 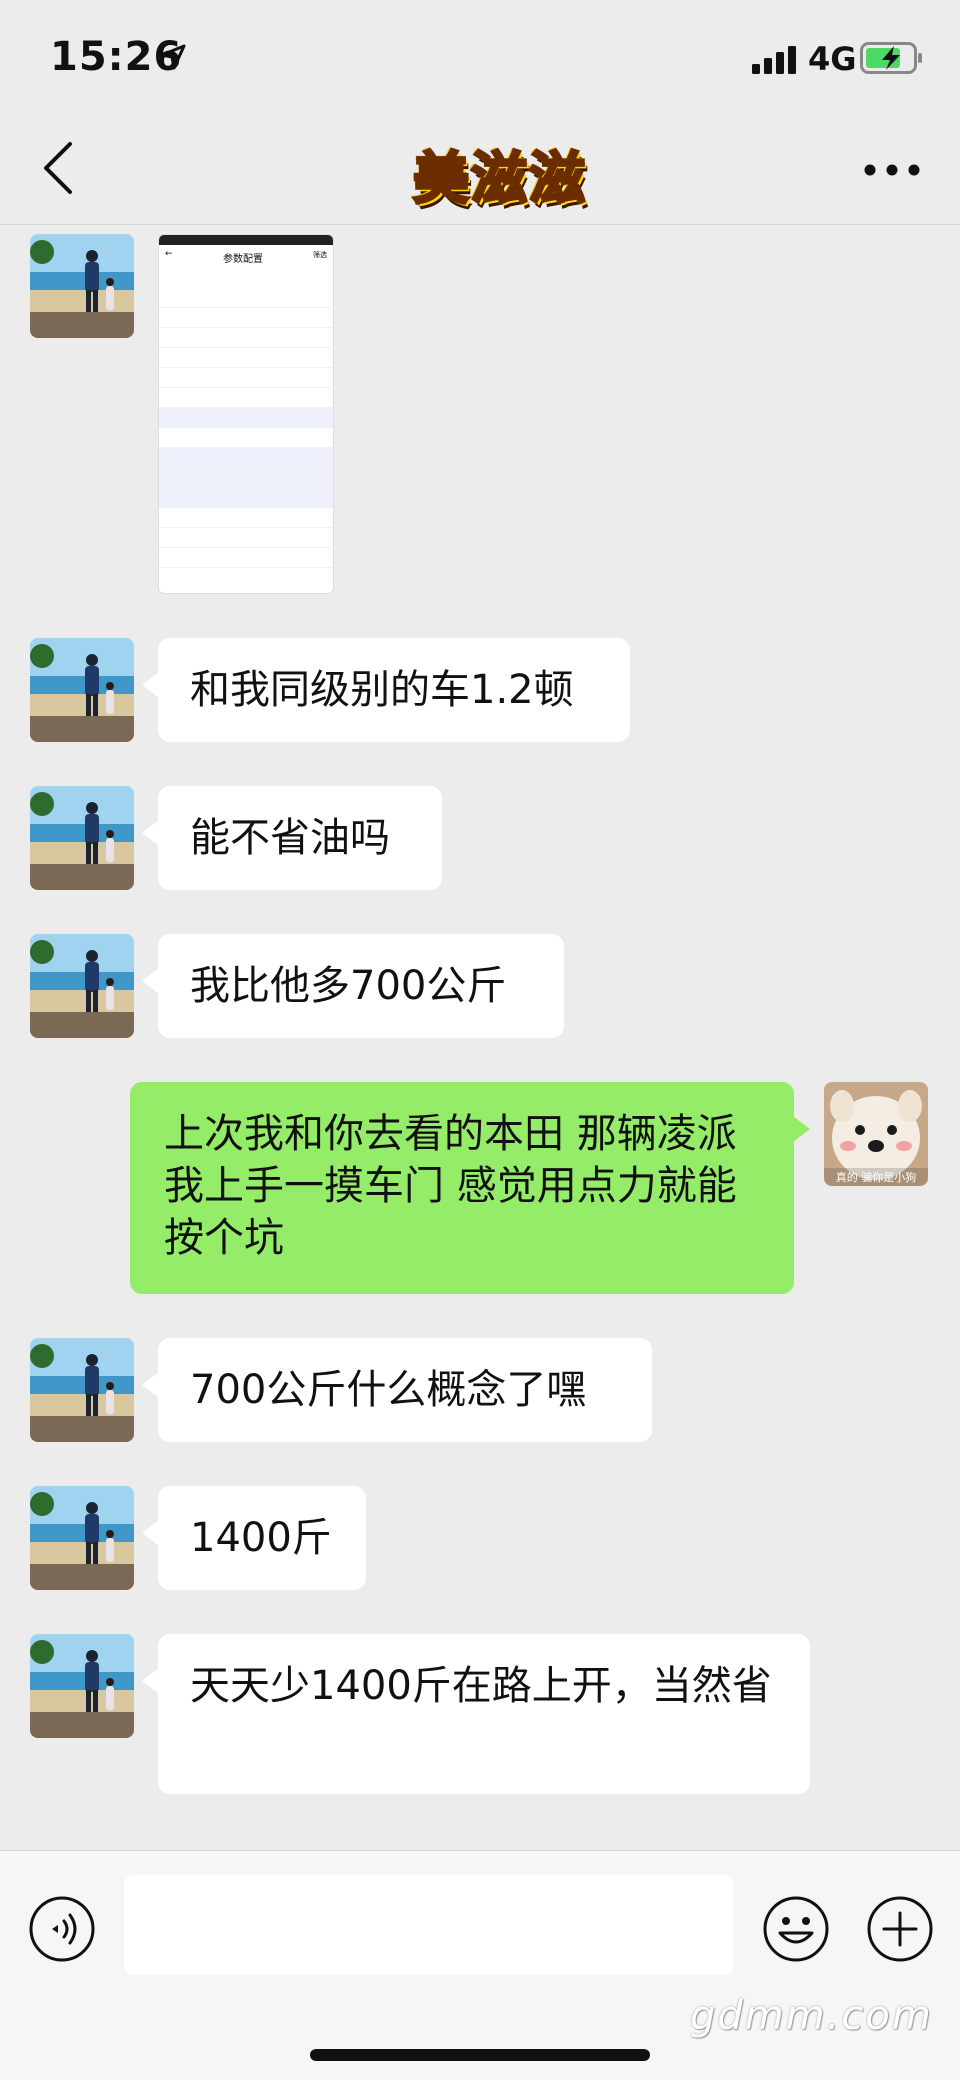 What do you see at coordinates (480, 224) in the screenshot?
I see `header-divider` at bounding box center [480, 224].